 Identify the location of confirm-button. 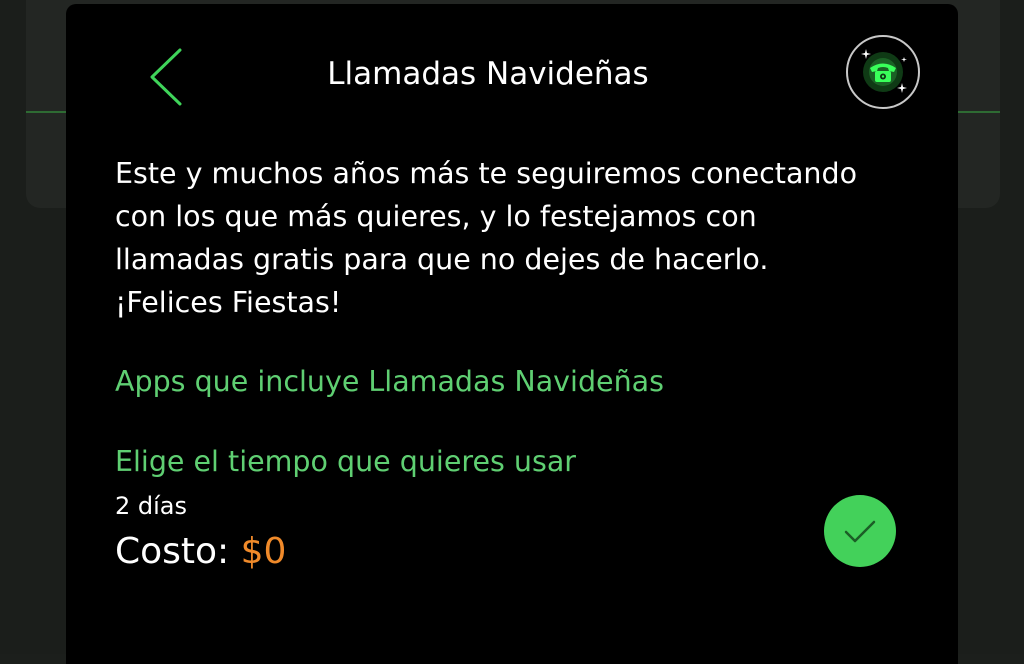
(860, 531).